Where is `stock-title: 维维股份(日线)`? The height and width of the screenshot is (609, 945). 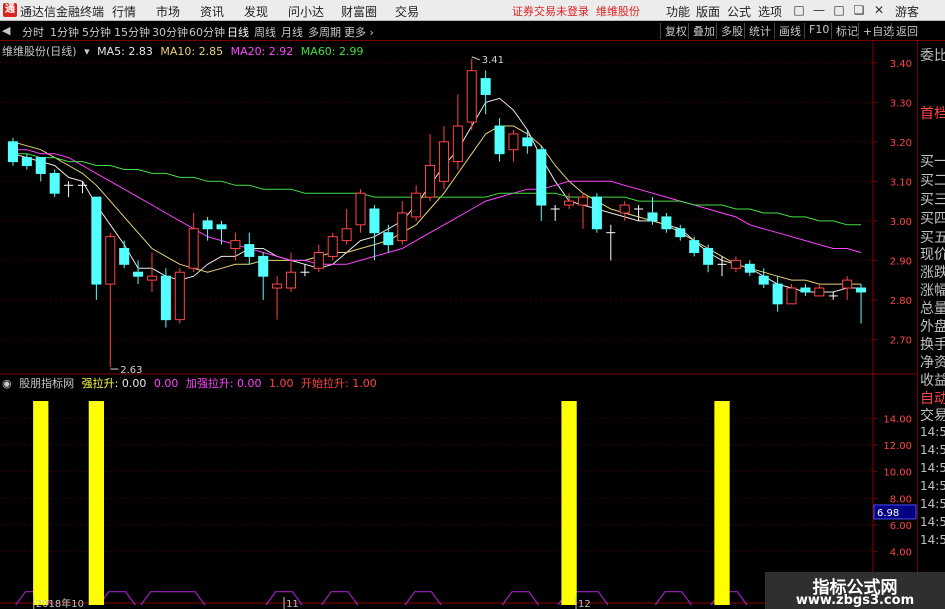 stock-title: 维维股份(日线) is located at coordinates (39, 51).